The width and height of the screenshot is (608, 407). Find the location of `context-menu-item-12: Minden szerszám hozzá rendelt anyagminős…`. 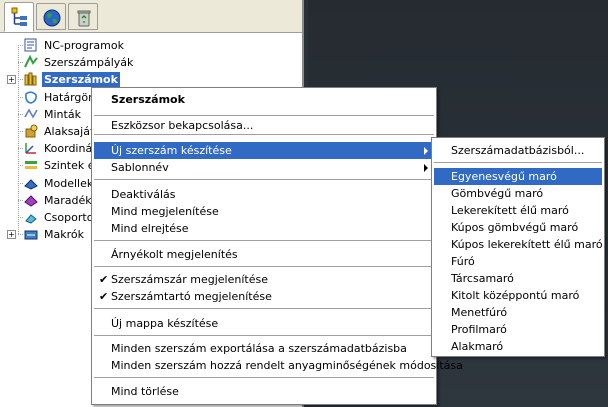

context-menu-item-12: Minden szerszám hozzá rendelt anyagminős… is located at coordinates (278, 365).